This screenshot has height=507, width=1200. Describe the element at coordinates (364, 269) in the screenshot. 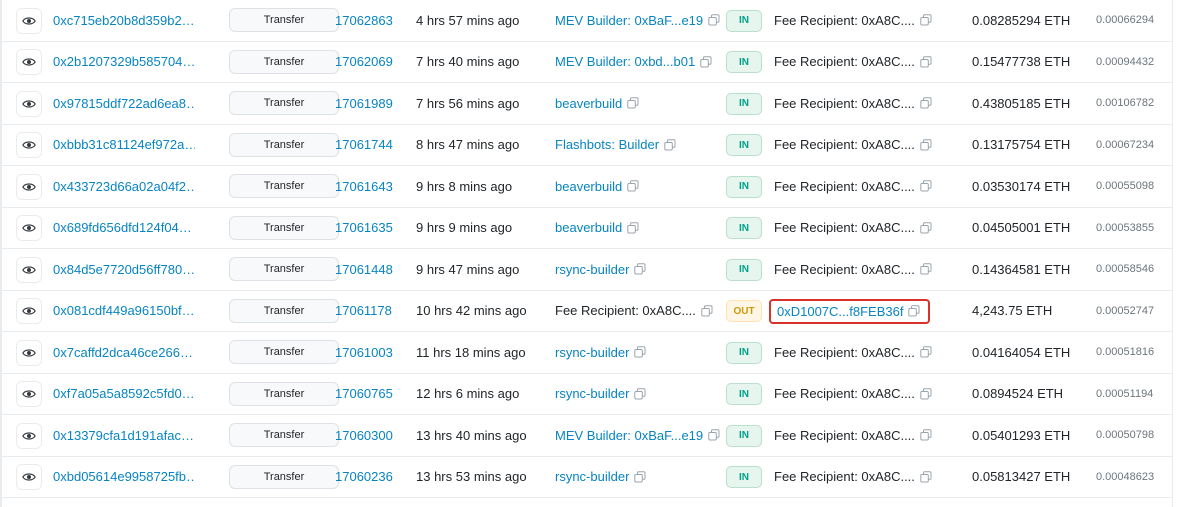

I see `block-link: 17061448` at that location.